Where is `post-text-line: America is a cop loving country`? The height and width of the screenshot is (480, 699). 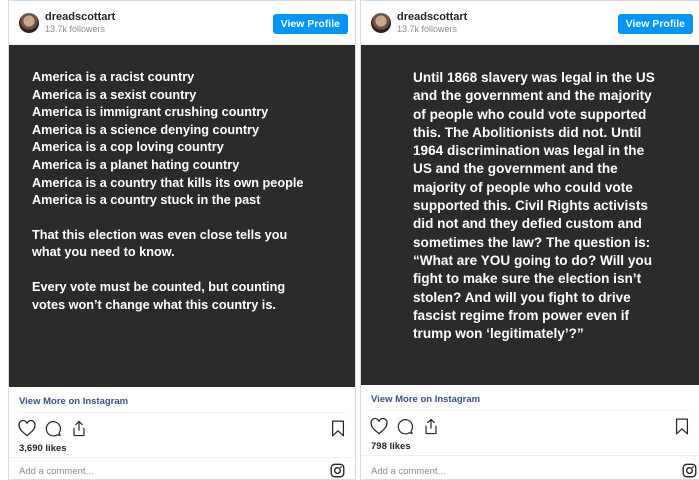
post-text-line: America is a cop loving country is located at coordinates (128, 147).